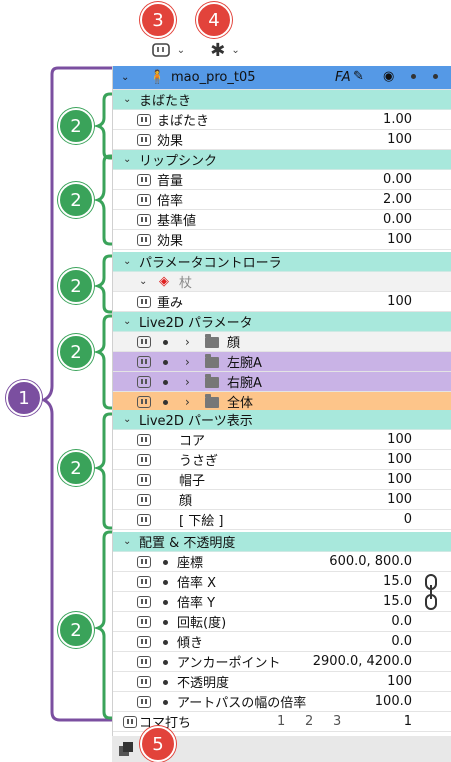 The width and height of the screenshot is (451, 762). What do you see at coordinates (388, 76) in the screenshot?
I see `eye-icon: ◉` at bounding box center [388, 76].